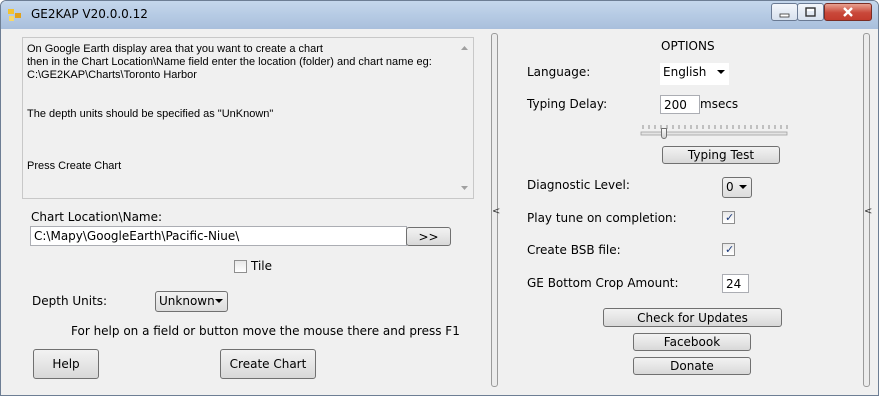 This screenshot has width=879, height=396. What do you see at coordinates (559, 72) in the screenshot?
I see `language-label: Language:` at bounding box center [559, 72].